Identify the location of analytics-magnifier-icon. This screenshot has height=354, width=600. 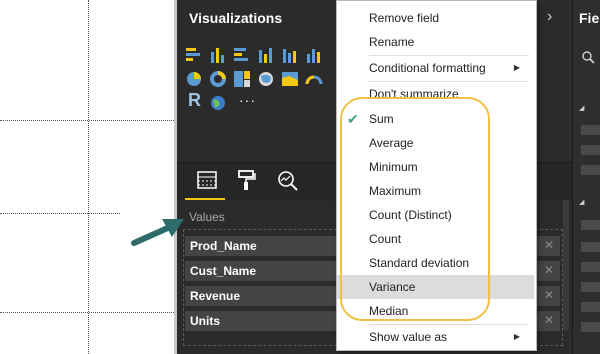
(287, 180).